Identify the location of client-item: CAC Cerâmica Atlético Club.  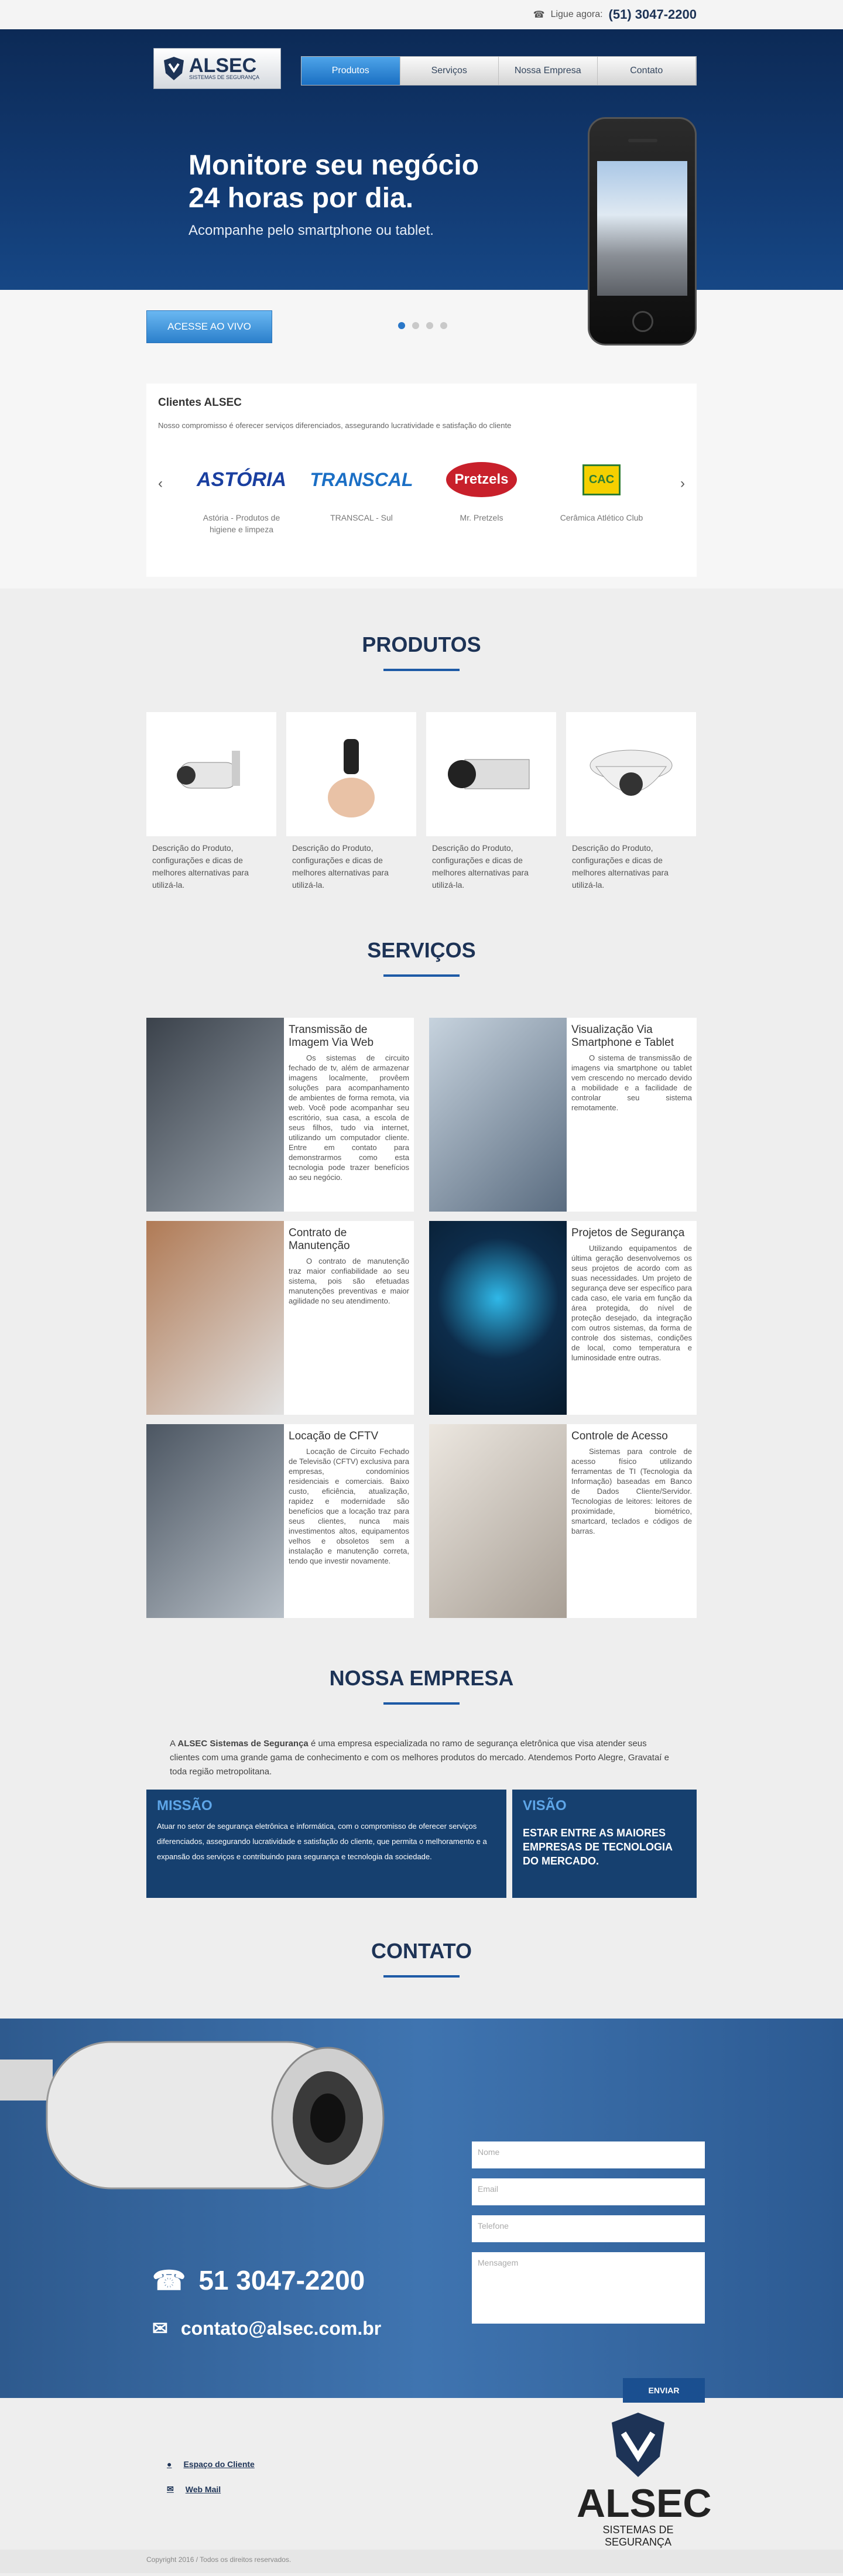
(602, 491).